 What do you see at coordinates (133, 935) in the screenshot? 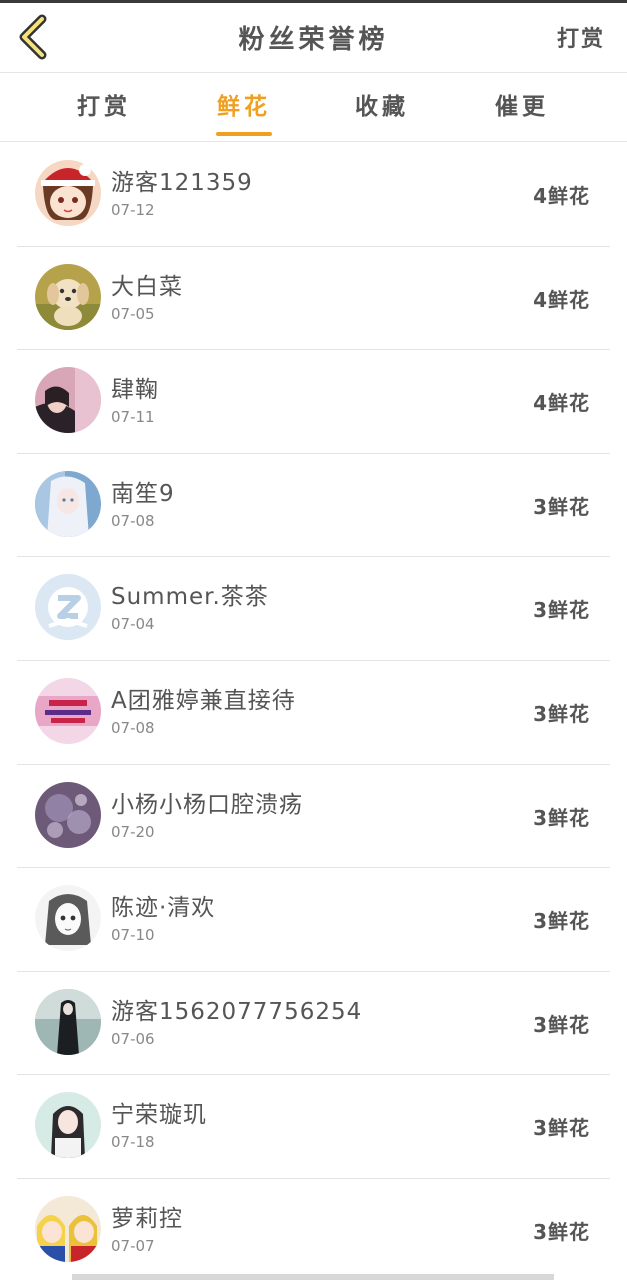
I see `gift-date: 07-10` at bounding box center [133, 935].